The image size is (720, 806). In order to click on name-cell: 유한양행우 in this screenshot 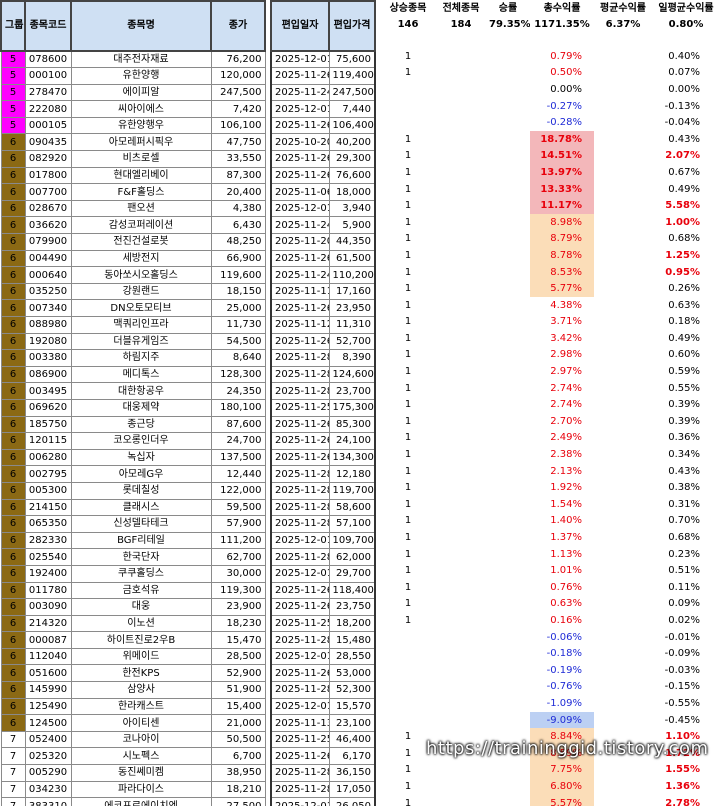, I will do `click(141, 125)`.